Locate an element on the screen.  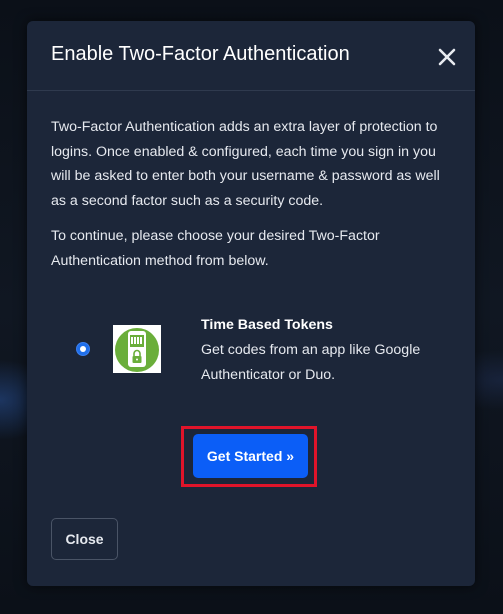
time-based-token-phone-icon is located at coordinates (137, 349).